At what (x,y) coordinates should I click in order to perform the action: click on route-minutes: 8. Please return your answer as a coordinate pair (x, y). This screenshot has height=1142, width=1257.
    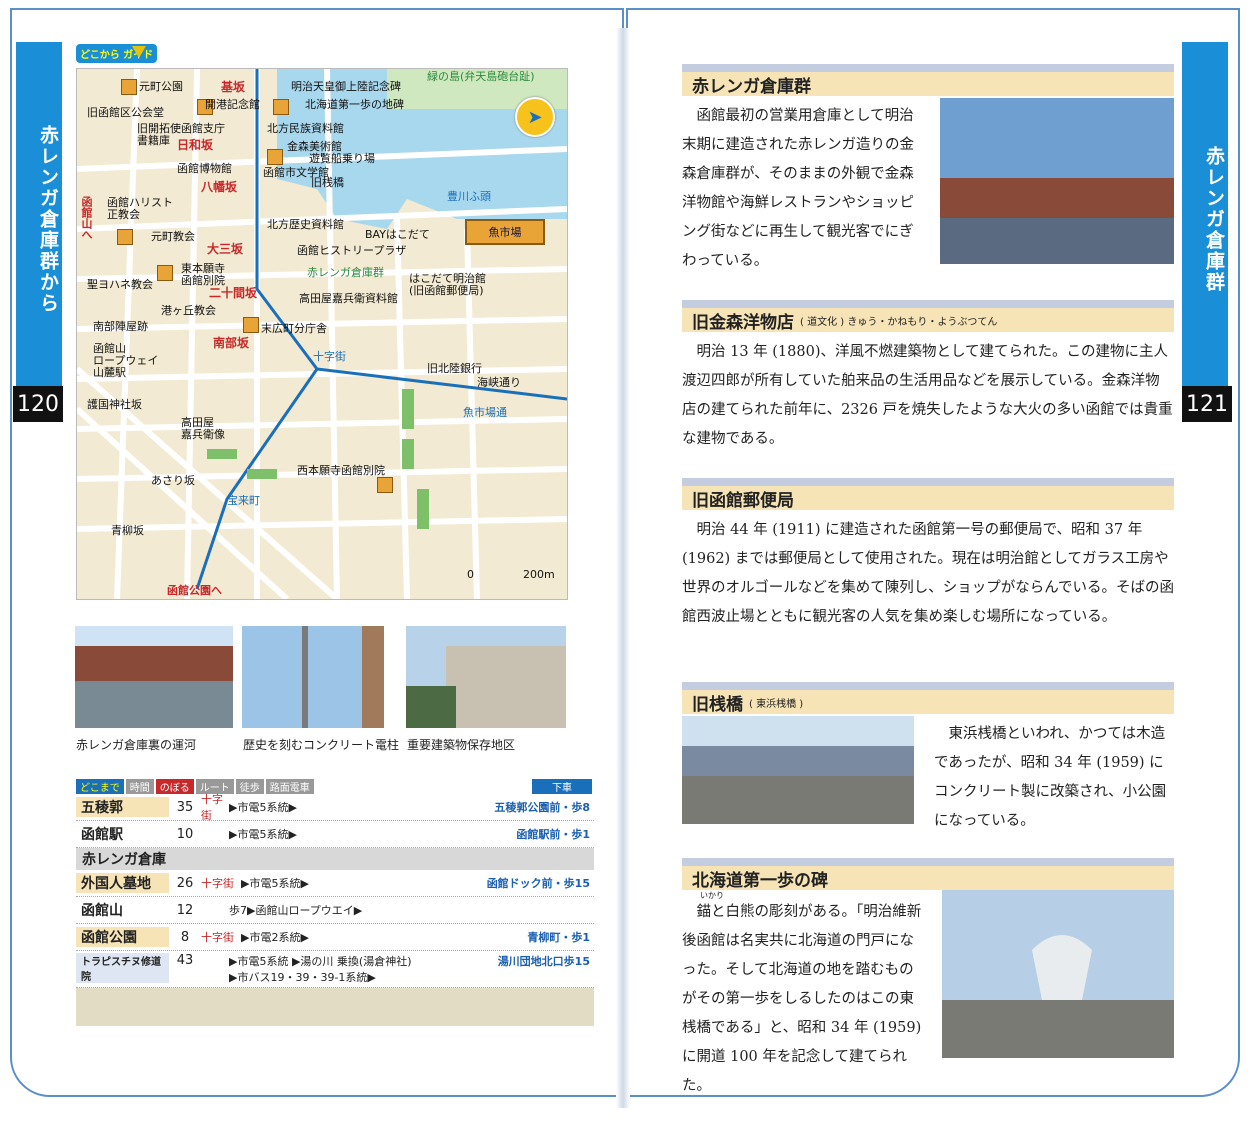
    Looking at the image, I should click on (185, 937).